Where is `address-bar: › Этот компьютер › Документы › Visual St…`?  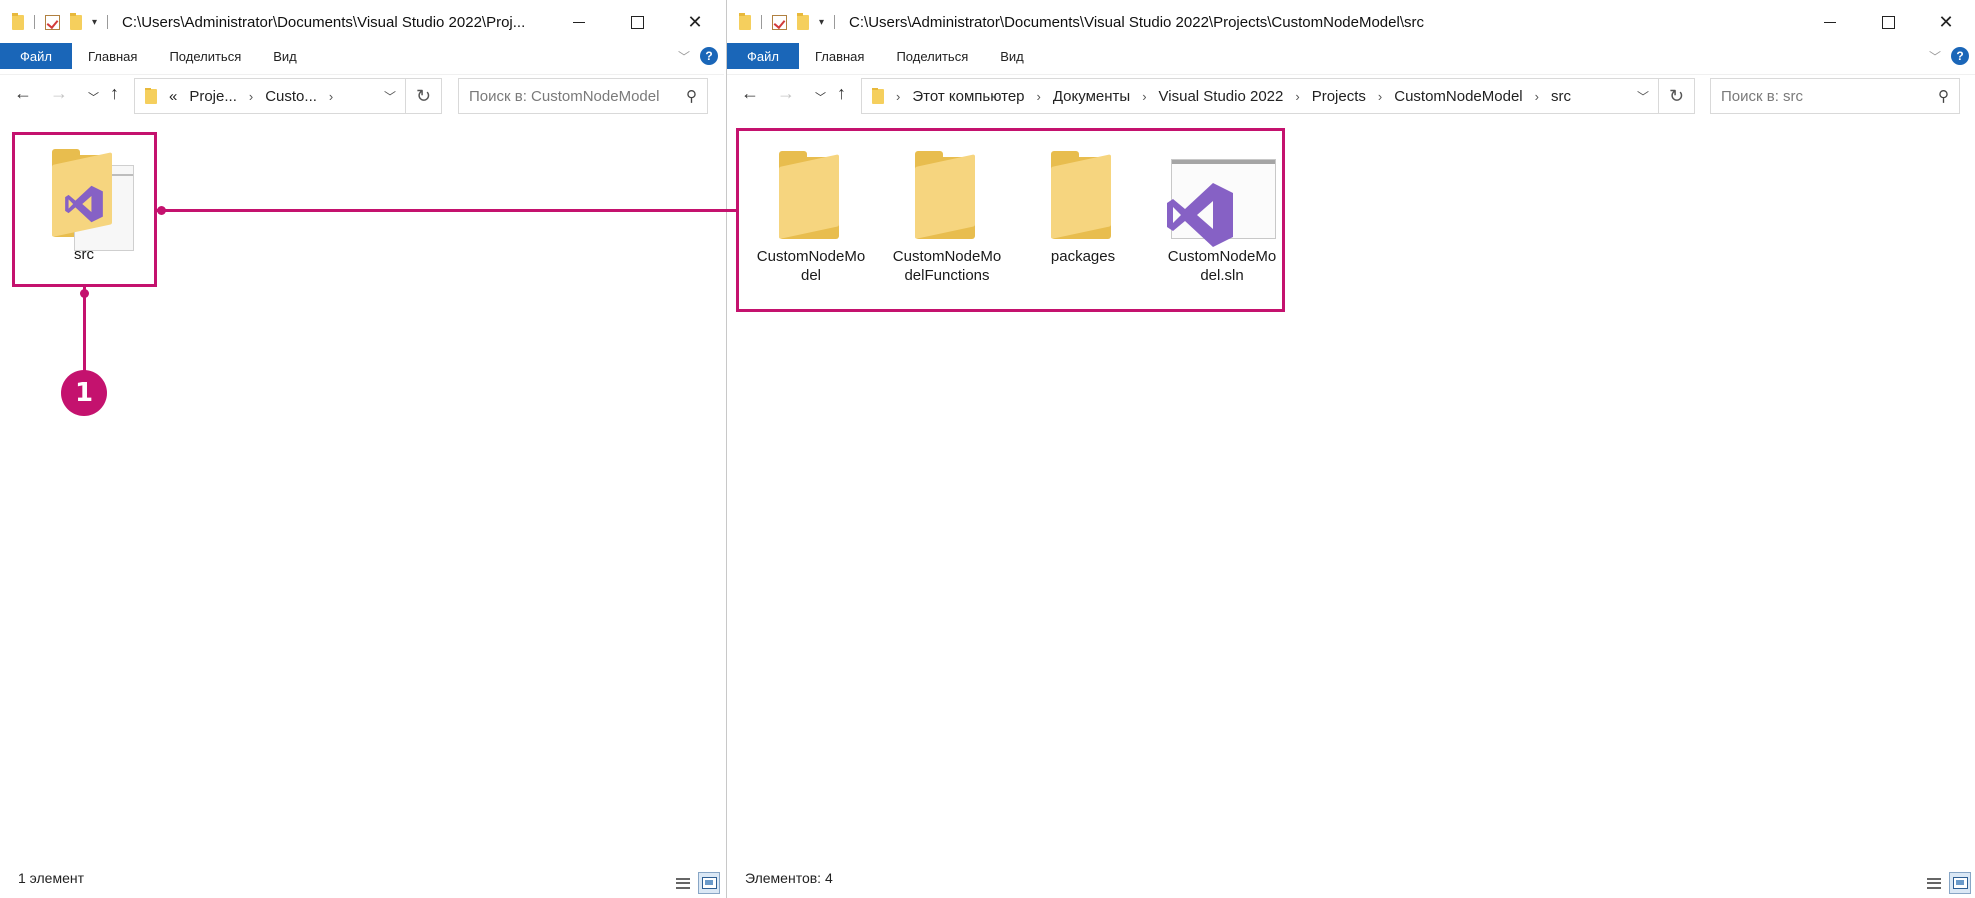
address-bar: › Этот компьютер › Документы › Visual St… is located at coordinates (1260, 96).